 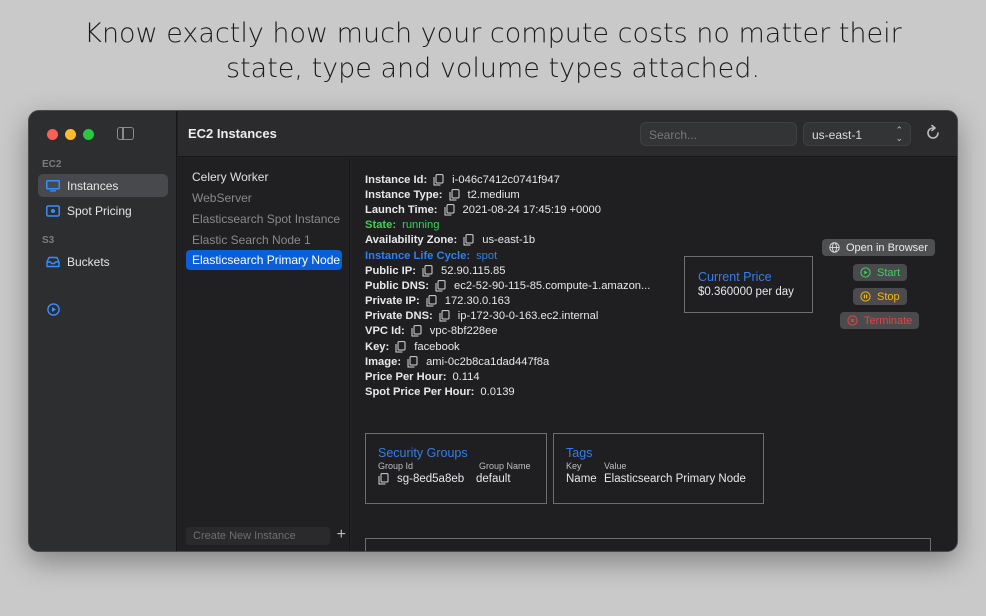 What do you see at coordinates (466, 377) in the screenshot?
I see `detail-value: 0.114` at bounding box center [466, 377].